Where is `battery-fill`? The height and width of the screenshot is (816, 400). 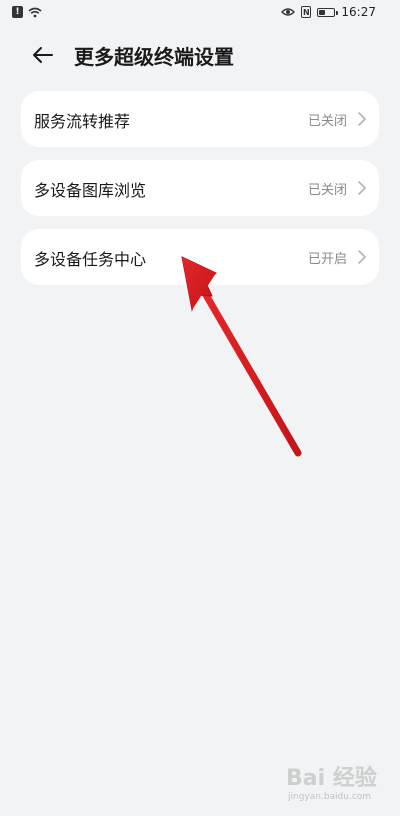
battery-fill is located at coordinates (322, 12).